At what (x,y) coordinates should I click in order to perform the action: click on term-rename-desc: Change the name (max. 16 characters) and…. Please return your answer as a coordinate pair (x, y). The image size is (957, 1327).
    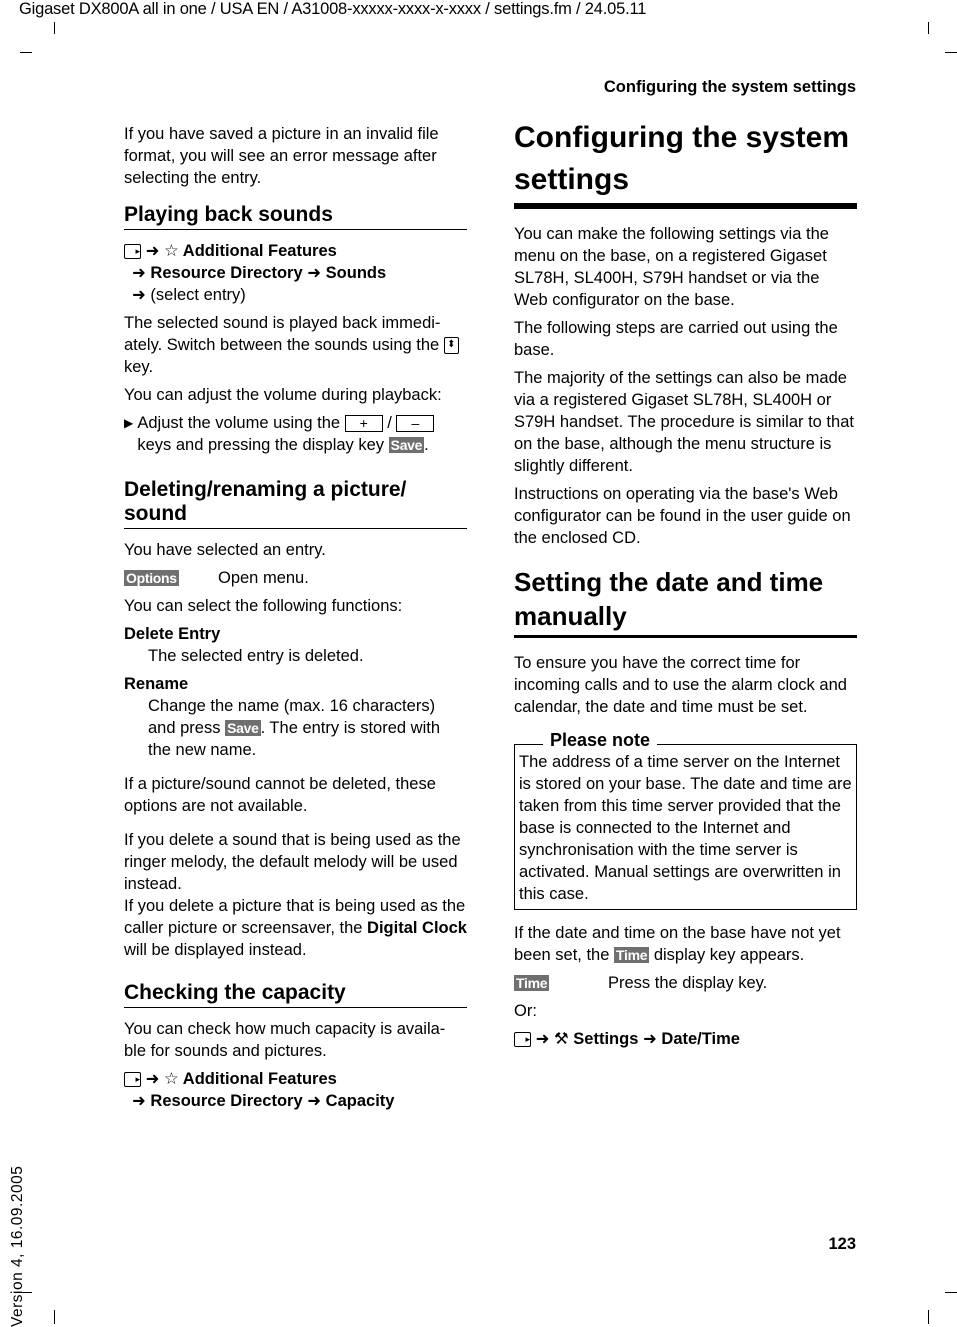
    Looking at the image, I should click on (295, 728).